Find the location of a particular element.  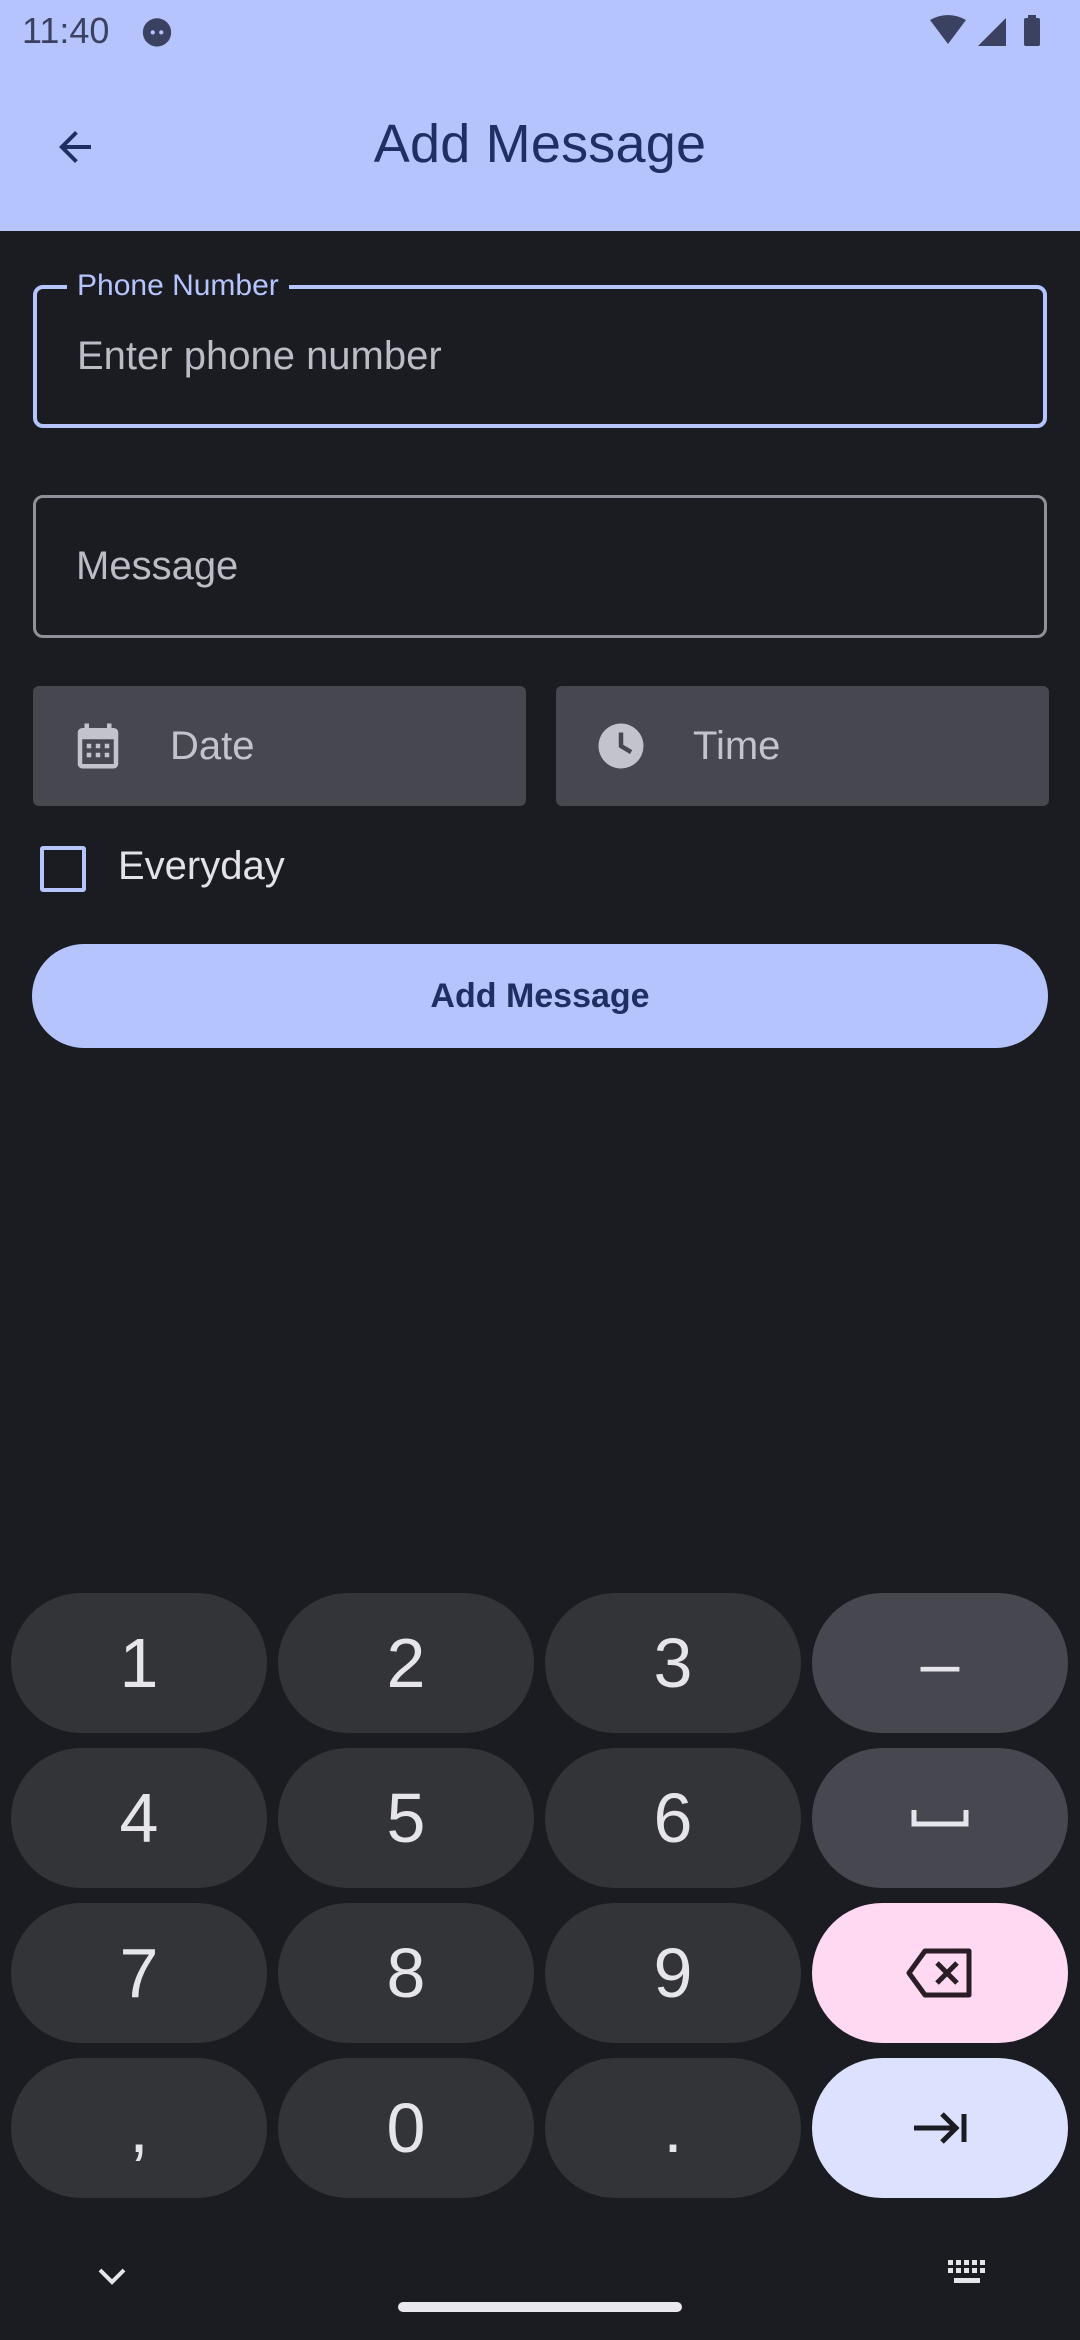

key-6: 6 is located at coordinates (673, 1818).